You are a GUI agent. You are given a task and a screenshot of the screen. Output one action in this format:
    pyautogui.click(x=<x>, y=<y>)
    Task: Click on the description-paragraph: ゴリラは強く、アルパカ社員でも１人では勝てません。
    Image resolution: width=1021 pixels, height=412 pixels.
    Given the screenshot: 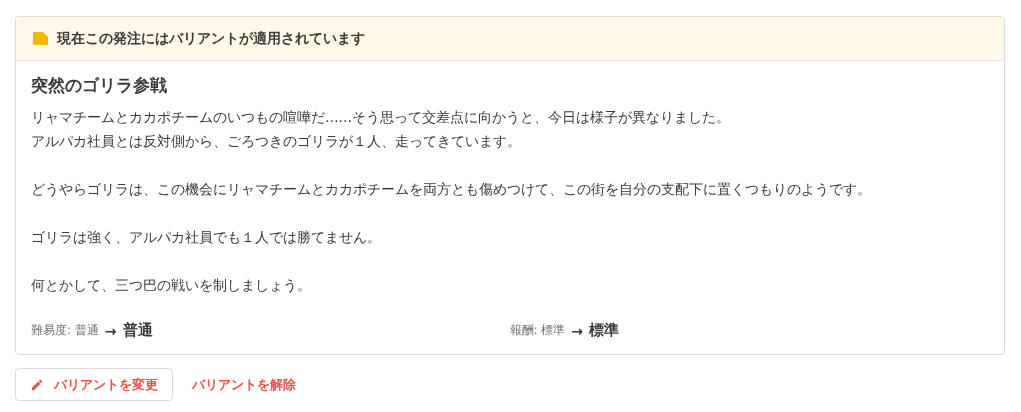 What is the action you would take?
    pyautogui.click(x=206, y=237)
    